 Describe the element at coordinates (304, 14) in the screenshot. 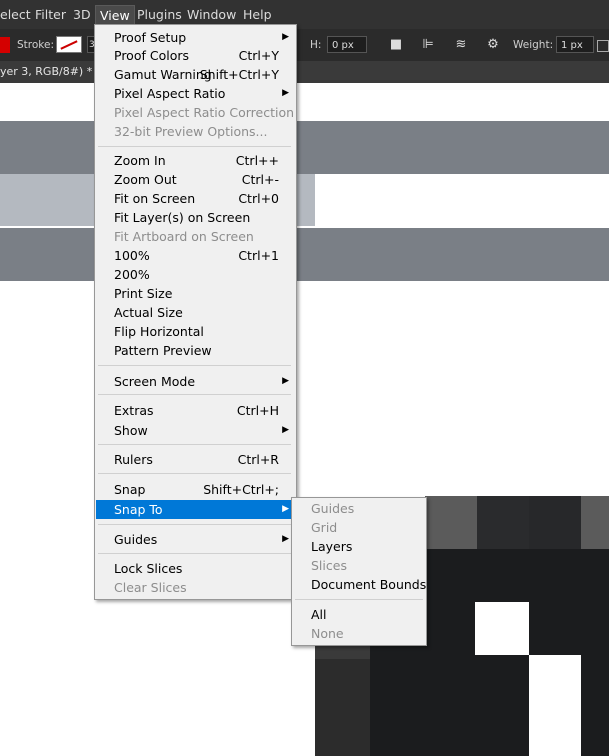

I see `menu-bar: elect Filter 3D View Plugins Window Help` at that location.